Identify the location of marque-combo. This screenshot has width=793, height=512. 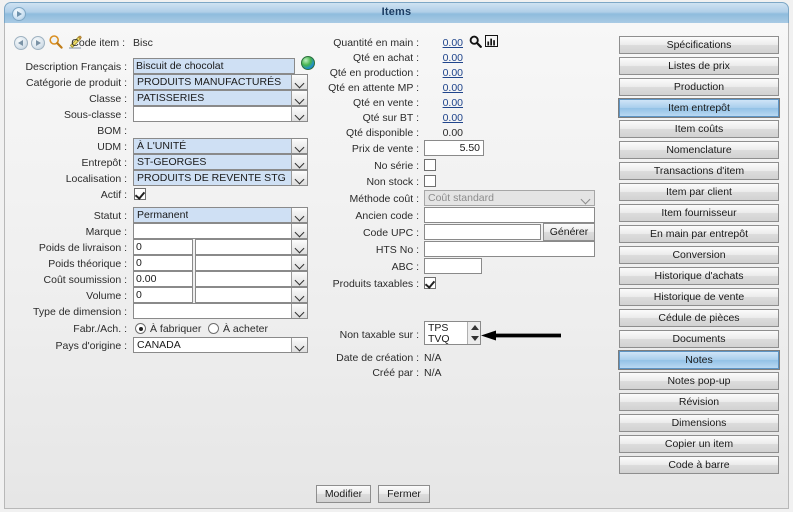
(220, 231).